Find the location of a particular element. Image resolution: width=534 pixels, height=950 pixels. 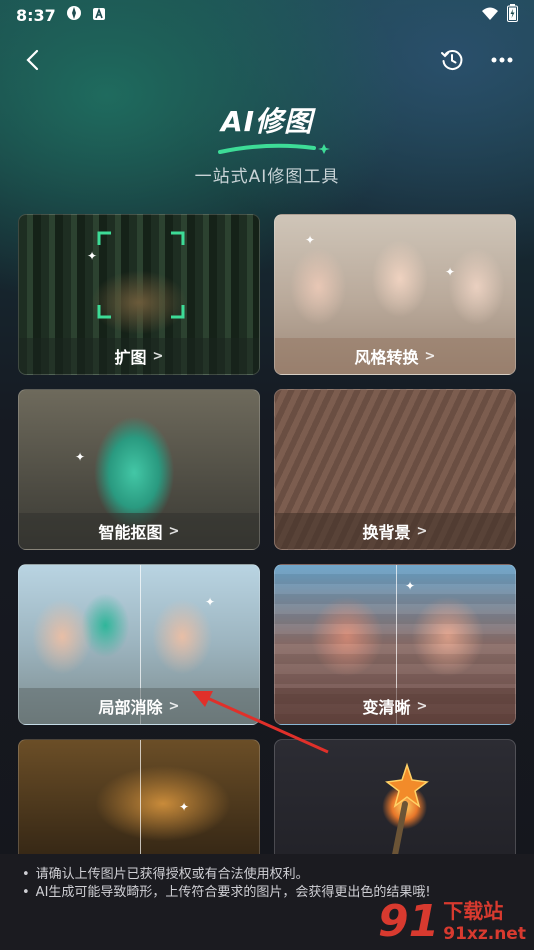

tool-card-change-background: 换背景 > is located at coordinates (395, 469).